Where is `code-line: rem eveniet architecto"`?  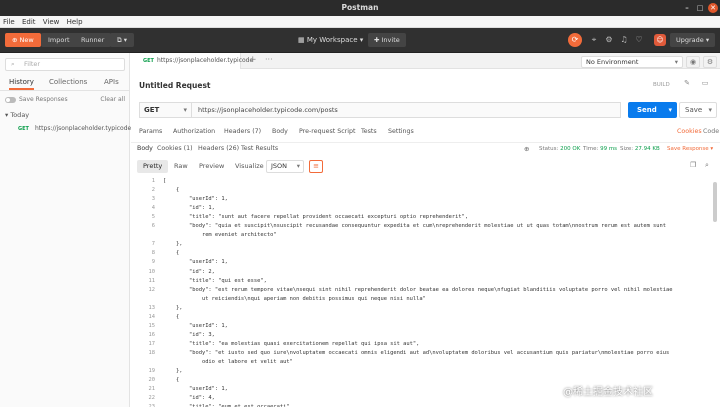 code-line: rem eveniet architecto" is located at coordinates (425, 235).